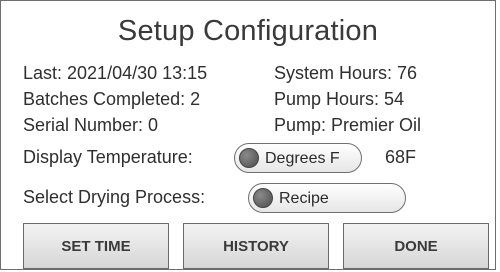  What do you see at coordinates (114, 197) in the screenshot?
I see `drying-process-label: Select Drying Process:` at bounding box center [114, 197].